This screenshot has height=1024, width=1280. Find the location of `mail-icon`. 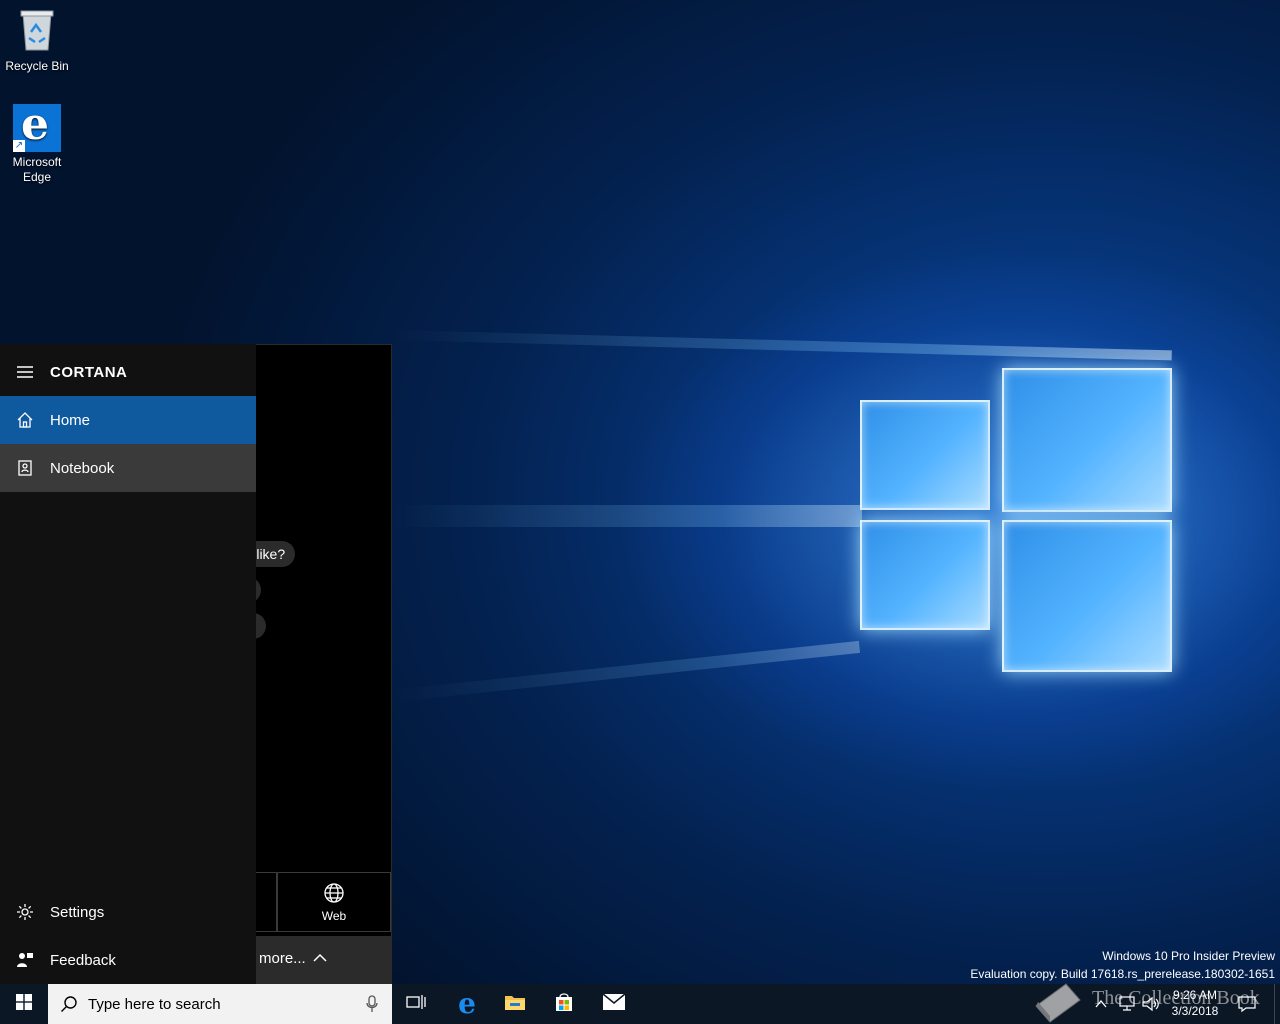

mail-icon is located at coordinates (614, 1004).